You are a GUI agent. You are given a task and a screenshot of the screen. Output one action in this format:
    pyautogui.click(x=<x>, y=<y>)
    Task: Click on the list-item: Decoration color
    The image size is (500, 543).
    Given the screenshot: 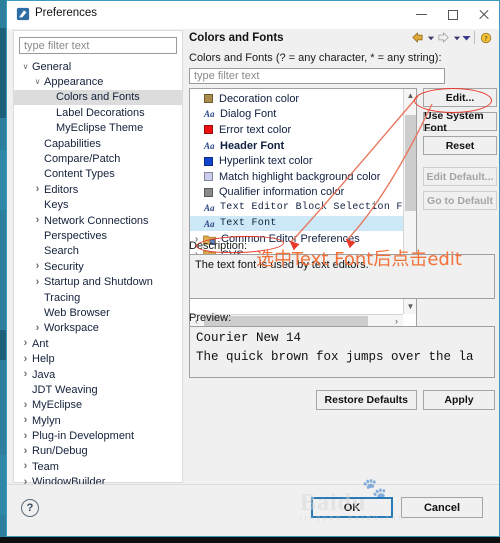 What is the action you would take?
    pyautogui.click(x=303, y=99)
    